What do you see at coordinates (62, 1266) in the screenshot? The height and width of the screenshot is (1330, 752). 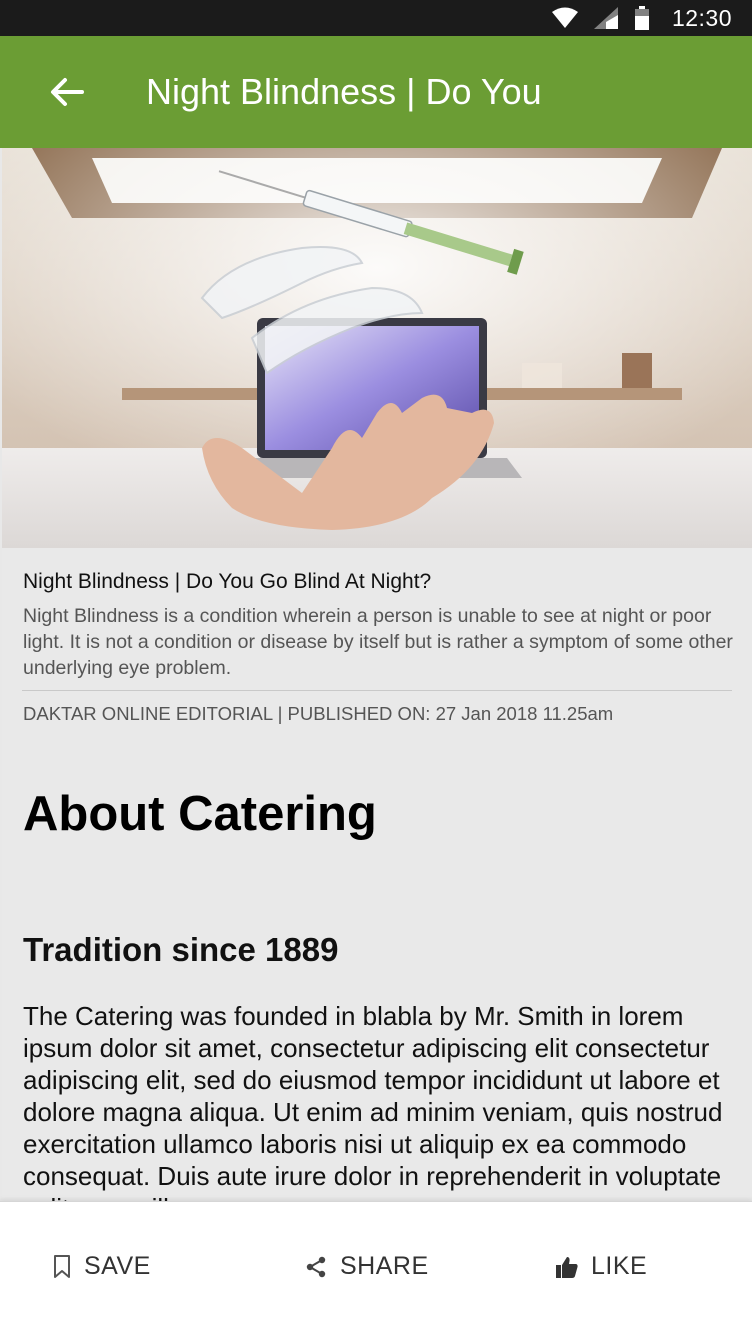 I see `bookmark-icon` at bounding box center [62, 1266].